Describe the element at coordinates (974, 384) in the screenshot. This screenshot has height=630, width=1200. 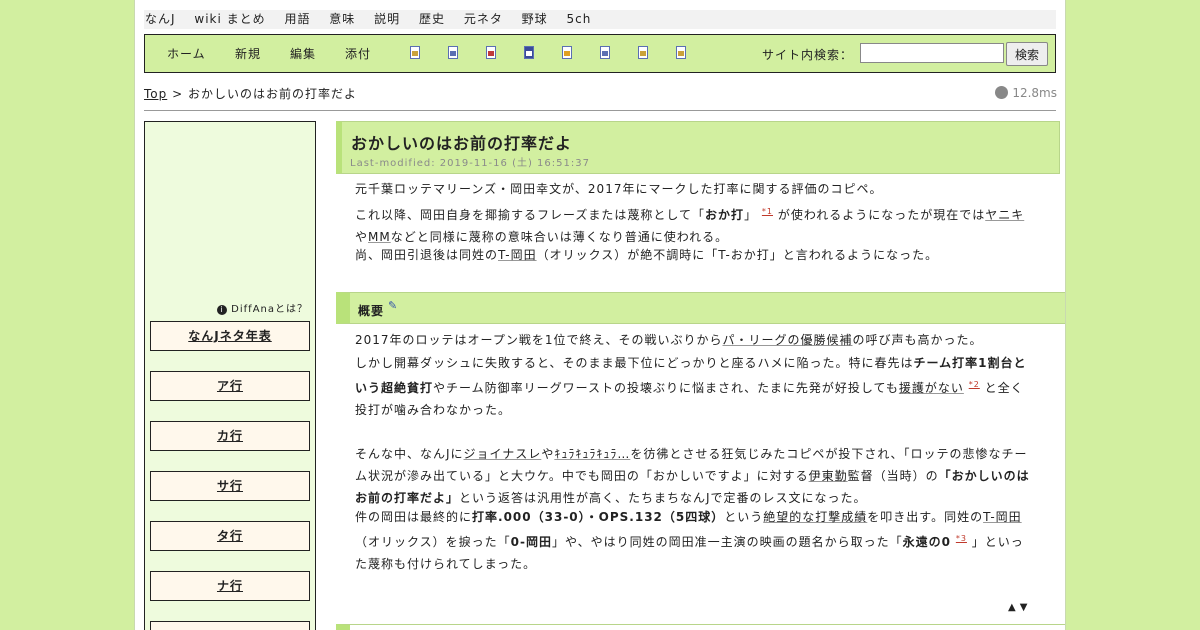
I see `footnote-link-2: *2` at that location.